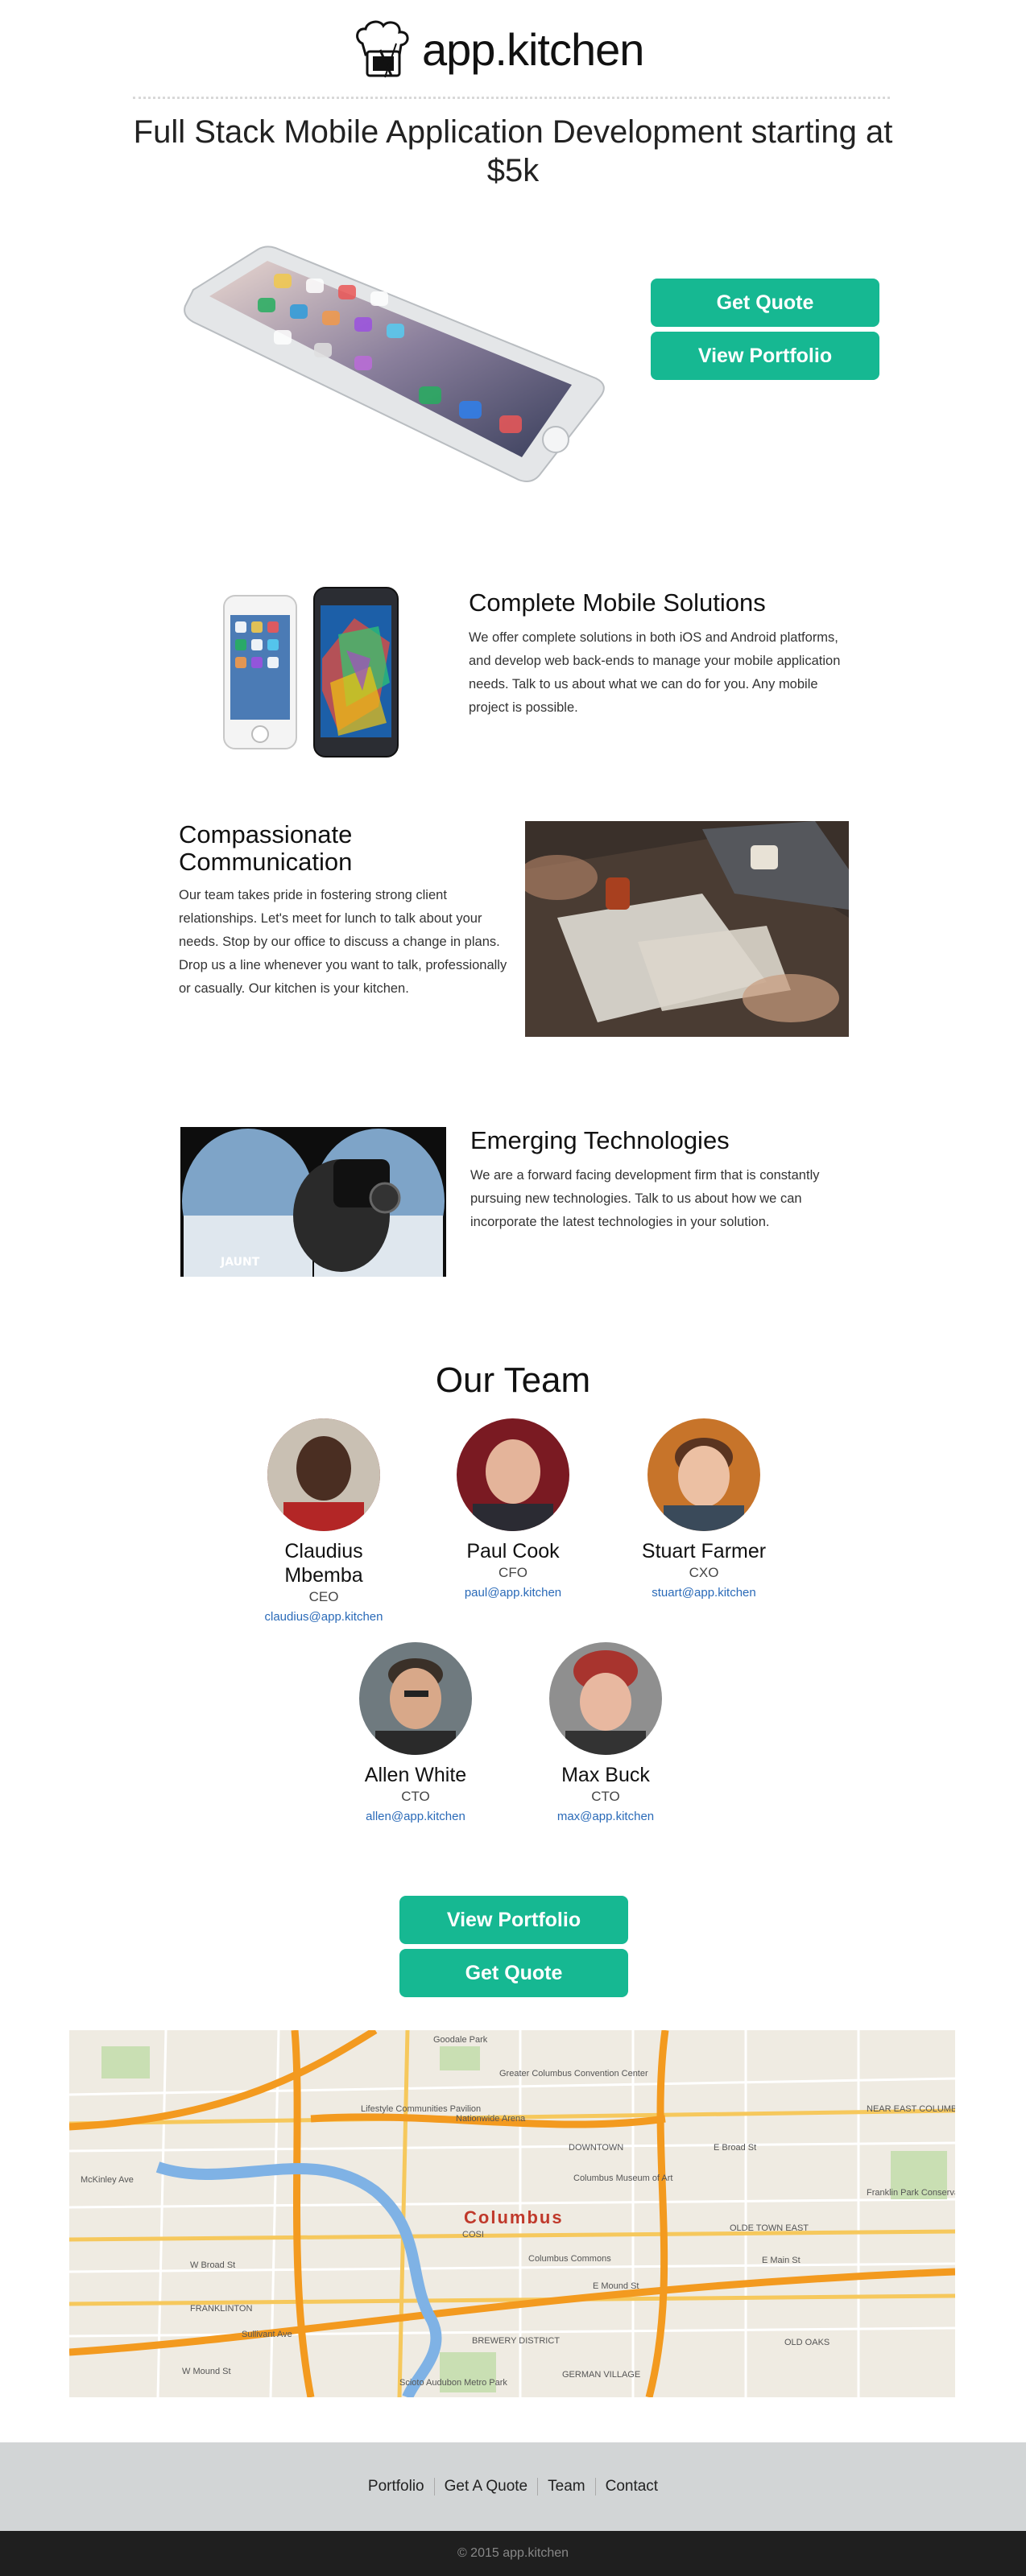 The image size is (1026, 2576). What do you see at coordinates (513, 1593) in the screenshot?
I see `member-email-link: paul@app.kitchen` at bounding box center [513, 1593].